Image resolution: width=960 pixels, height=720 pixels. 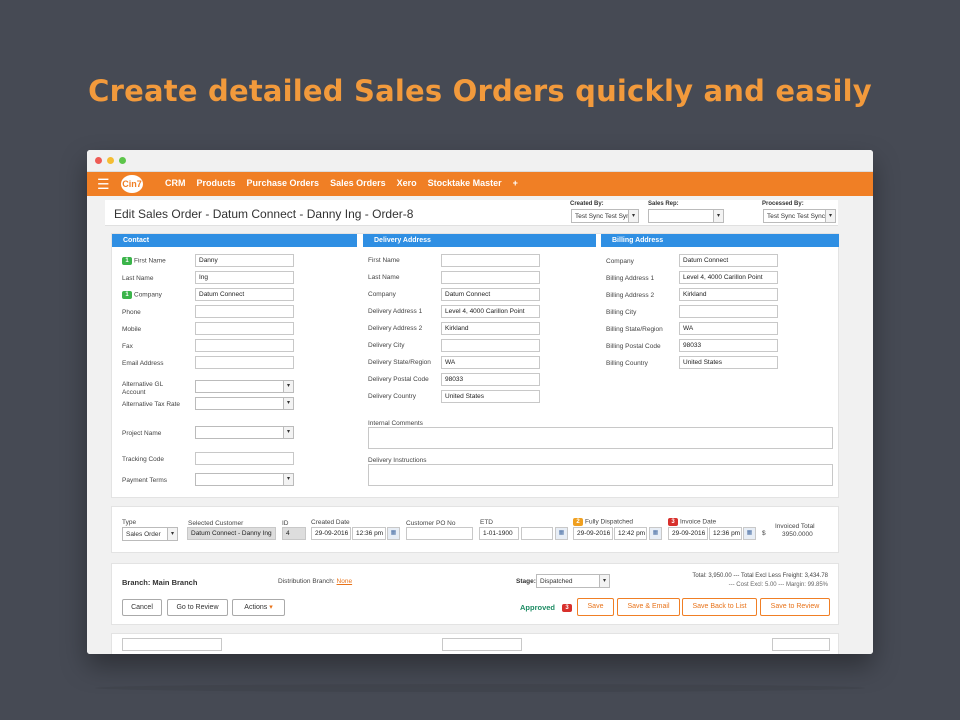 What do you see at coordinates (728, 345) in the screenshot?
I see `billing-postal-input: 98033` at bounding box center [728, 345].